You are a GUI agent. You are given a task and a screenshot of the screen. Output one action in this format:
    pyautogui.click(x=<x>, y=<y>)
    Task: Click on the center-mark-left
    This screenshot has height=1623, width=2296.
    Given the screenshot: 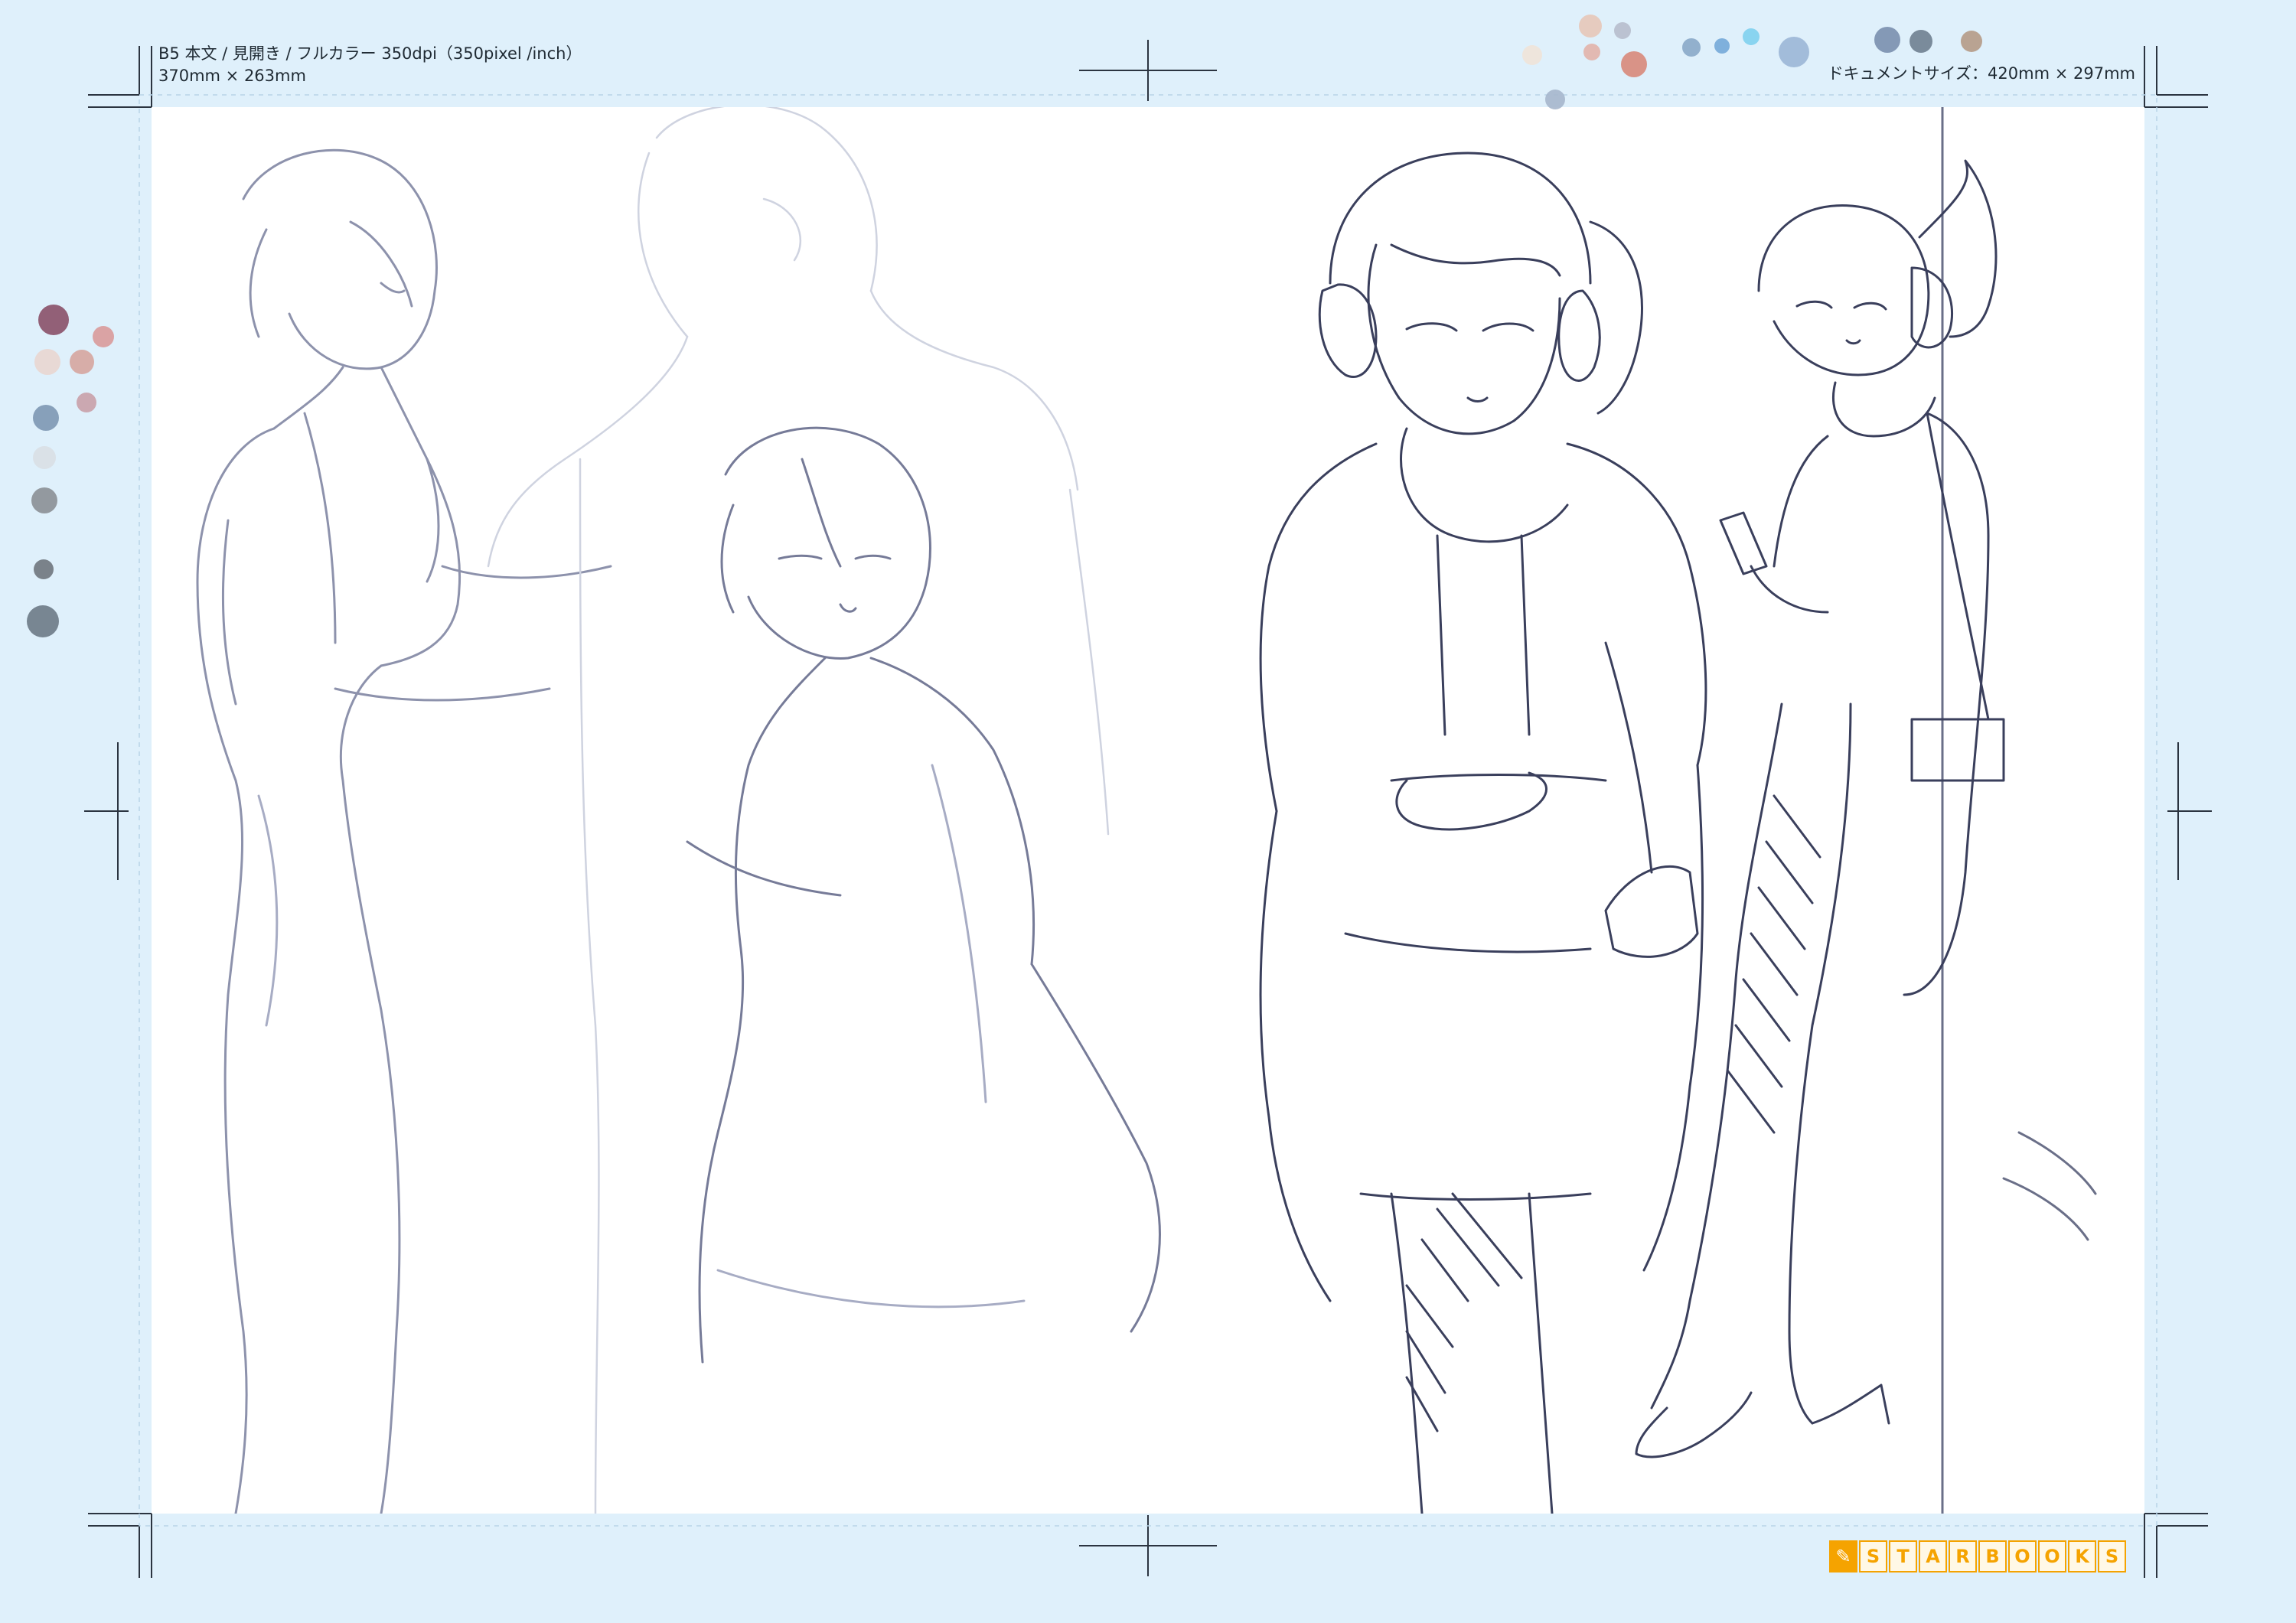 What is the action you would take?
    pyautogui.click(x=106, y=811)
    